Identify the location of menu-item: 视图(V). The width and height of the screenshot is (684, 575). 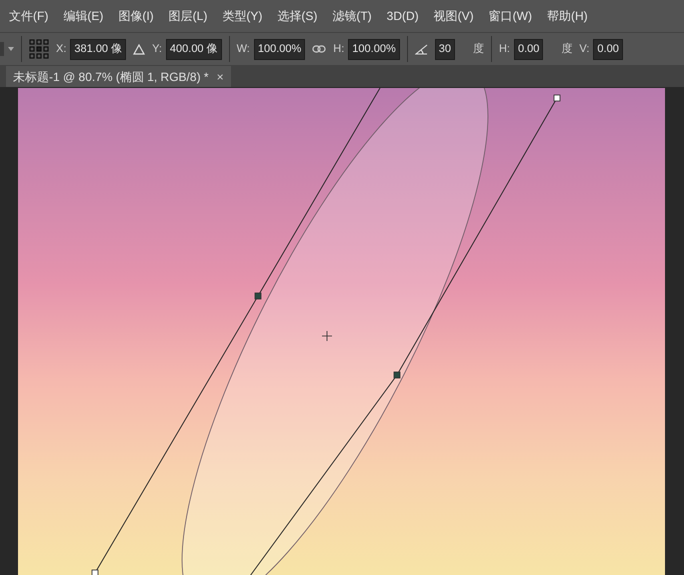
(454, 16).